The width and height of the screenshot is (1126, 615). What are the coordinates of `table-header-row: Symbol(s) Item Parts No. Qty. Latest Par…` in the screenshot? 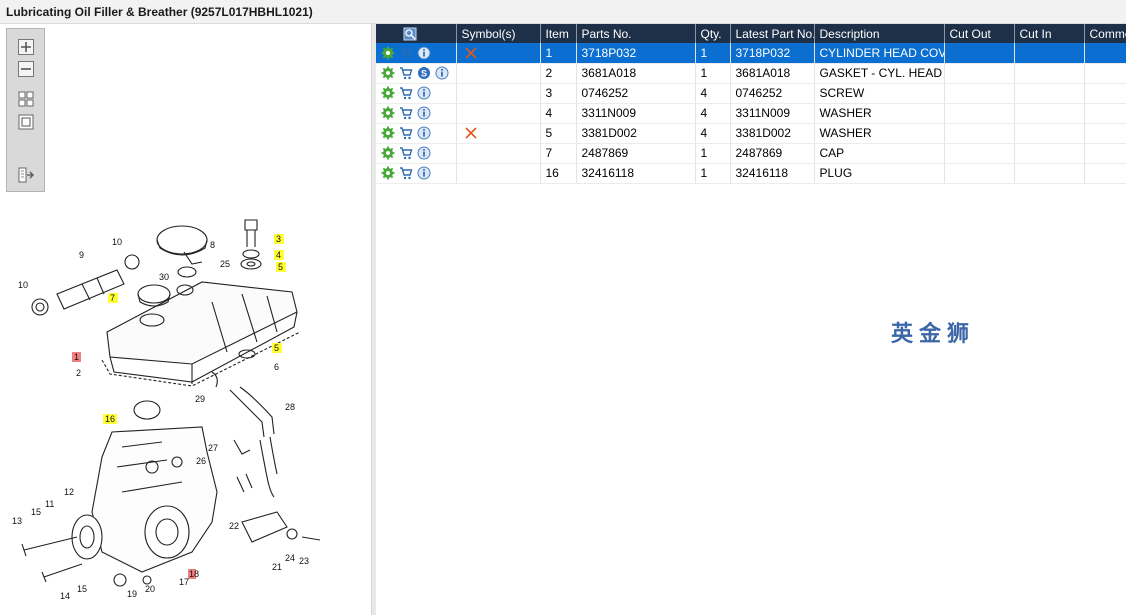 It's located at (751, 33).